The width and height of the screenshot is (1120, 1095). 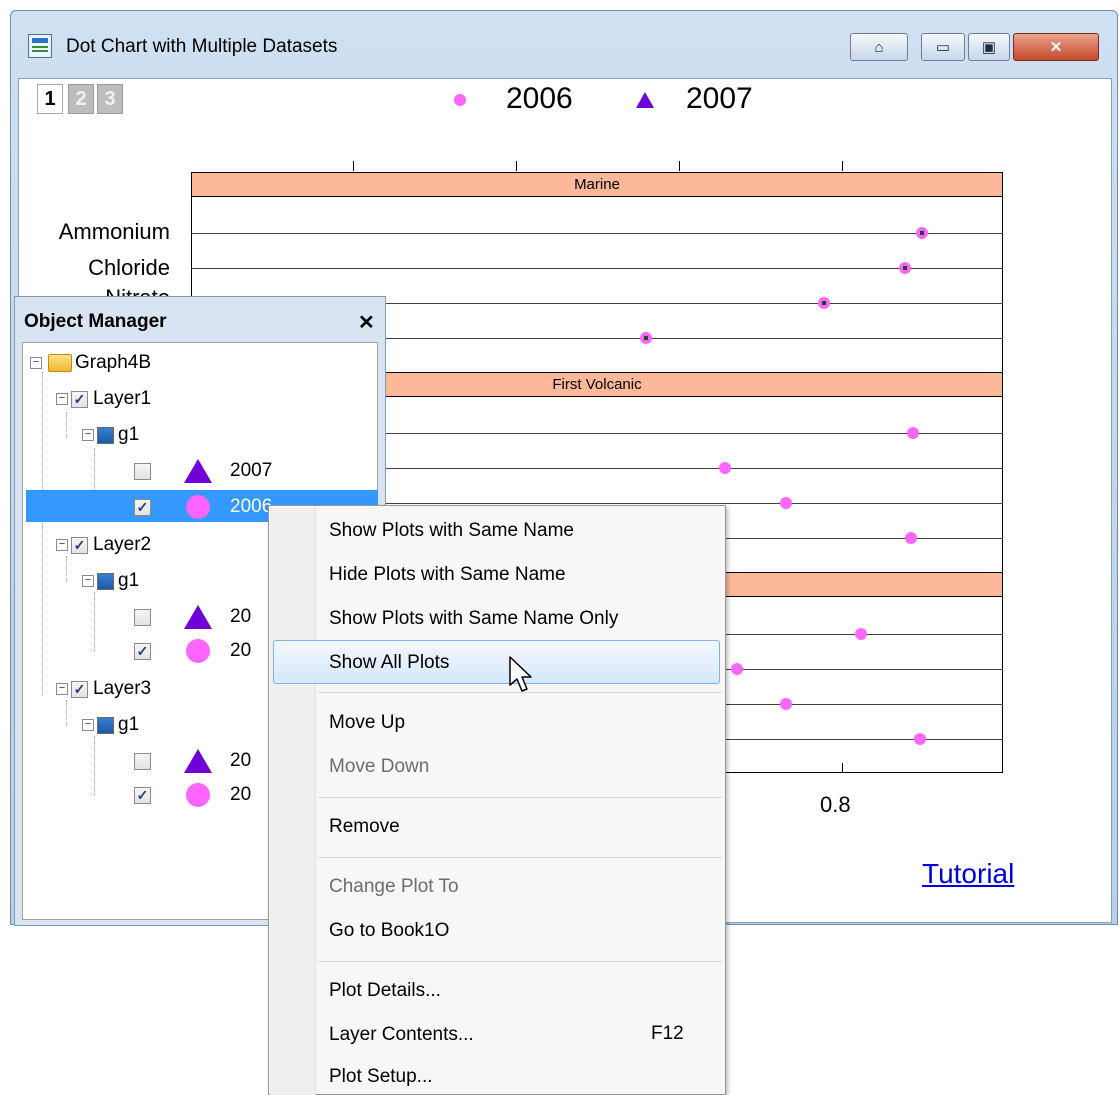 What do you see at coordinates (40, 46) in the screenshot?
I see `graph-window-icon` at bounding box center [40, 46].